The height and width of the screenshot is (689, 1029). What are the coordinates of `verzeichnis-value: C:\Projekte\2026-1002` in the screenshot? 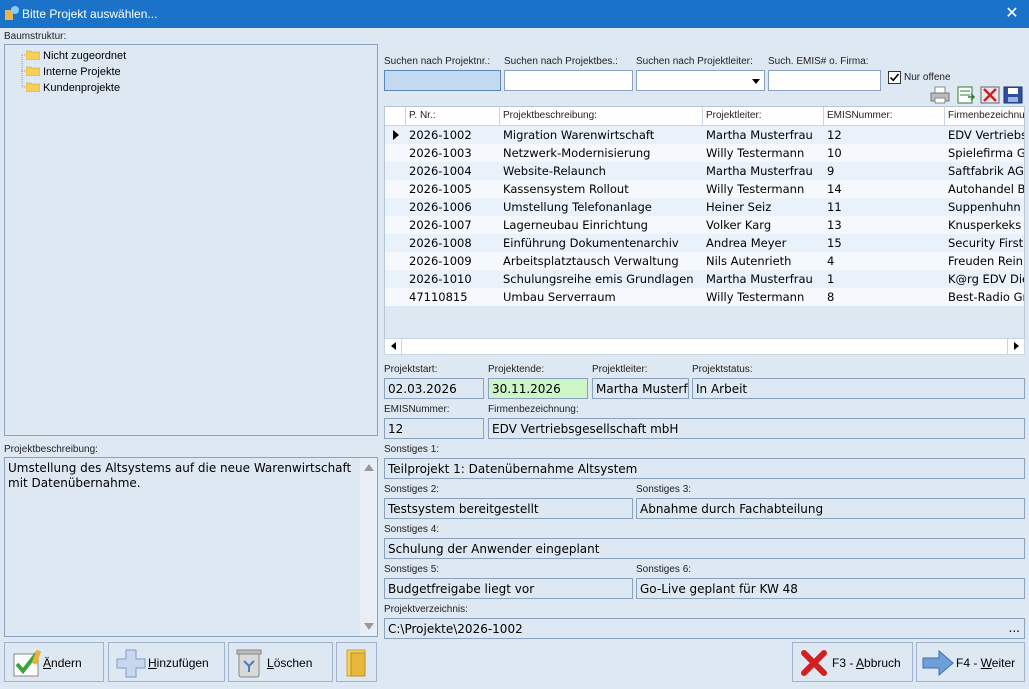 It's located at (455, 629).